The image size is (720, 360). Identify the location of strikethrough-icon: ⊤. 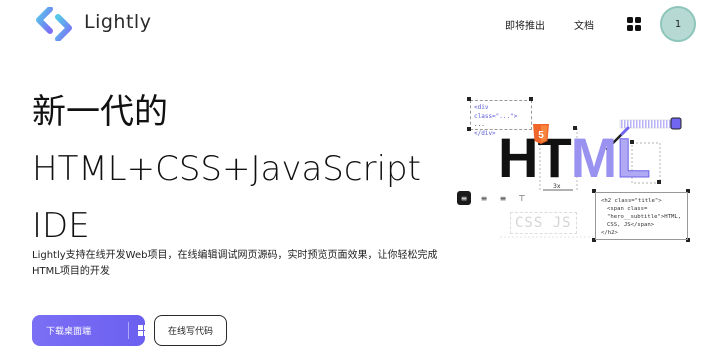
(522, 198).